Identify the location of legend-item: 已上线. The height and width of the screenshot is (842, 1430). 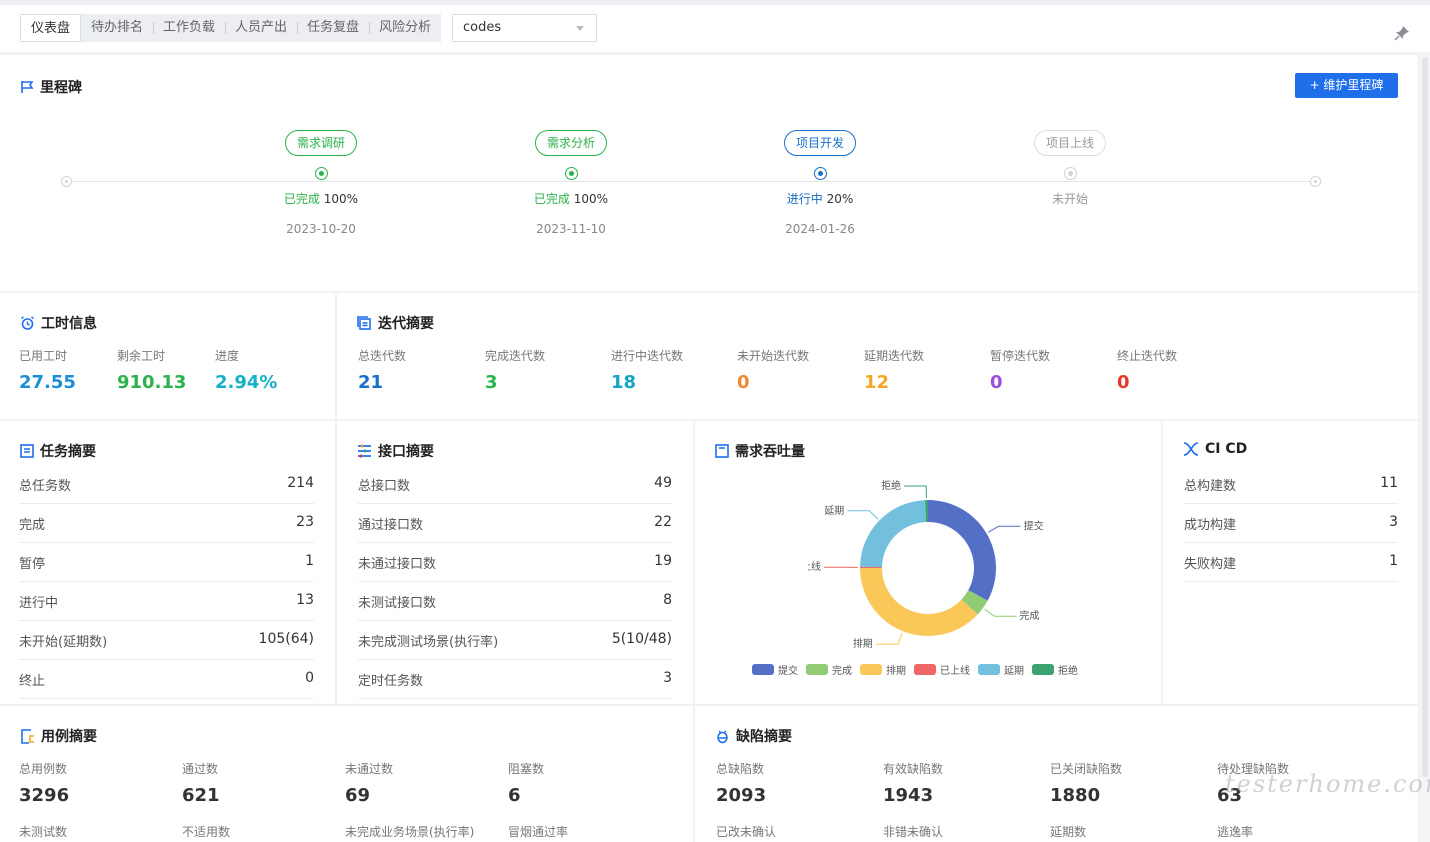
(942, 669).